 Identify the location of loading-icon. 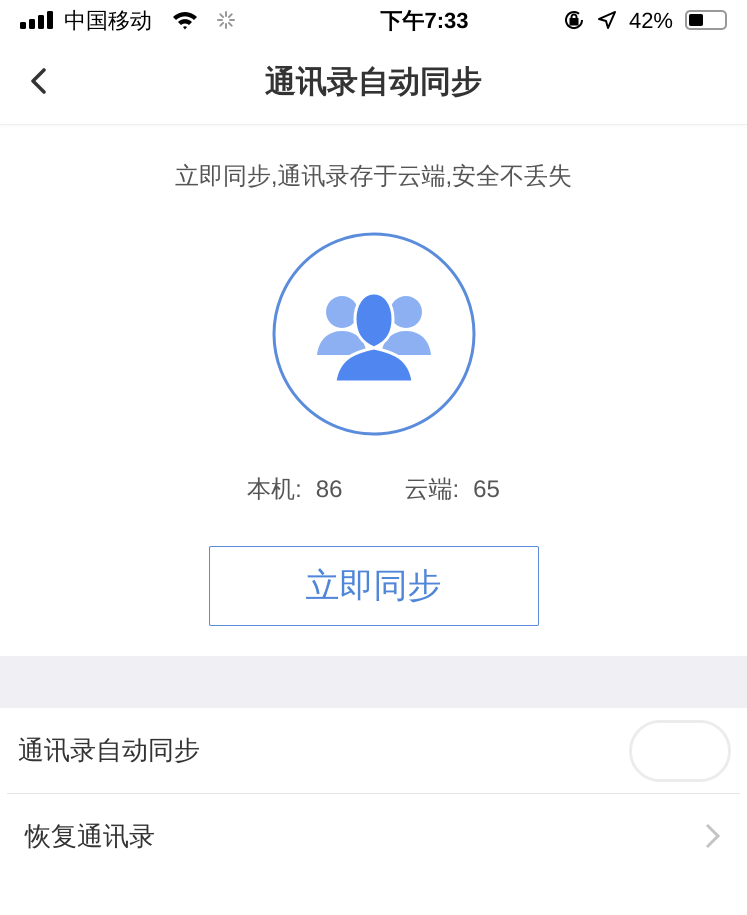
(226, 20).